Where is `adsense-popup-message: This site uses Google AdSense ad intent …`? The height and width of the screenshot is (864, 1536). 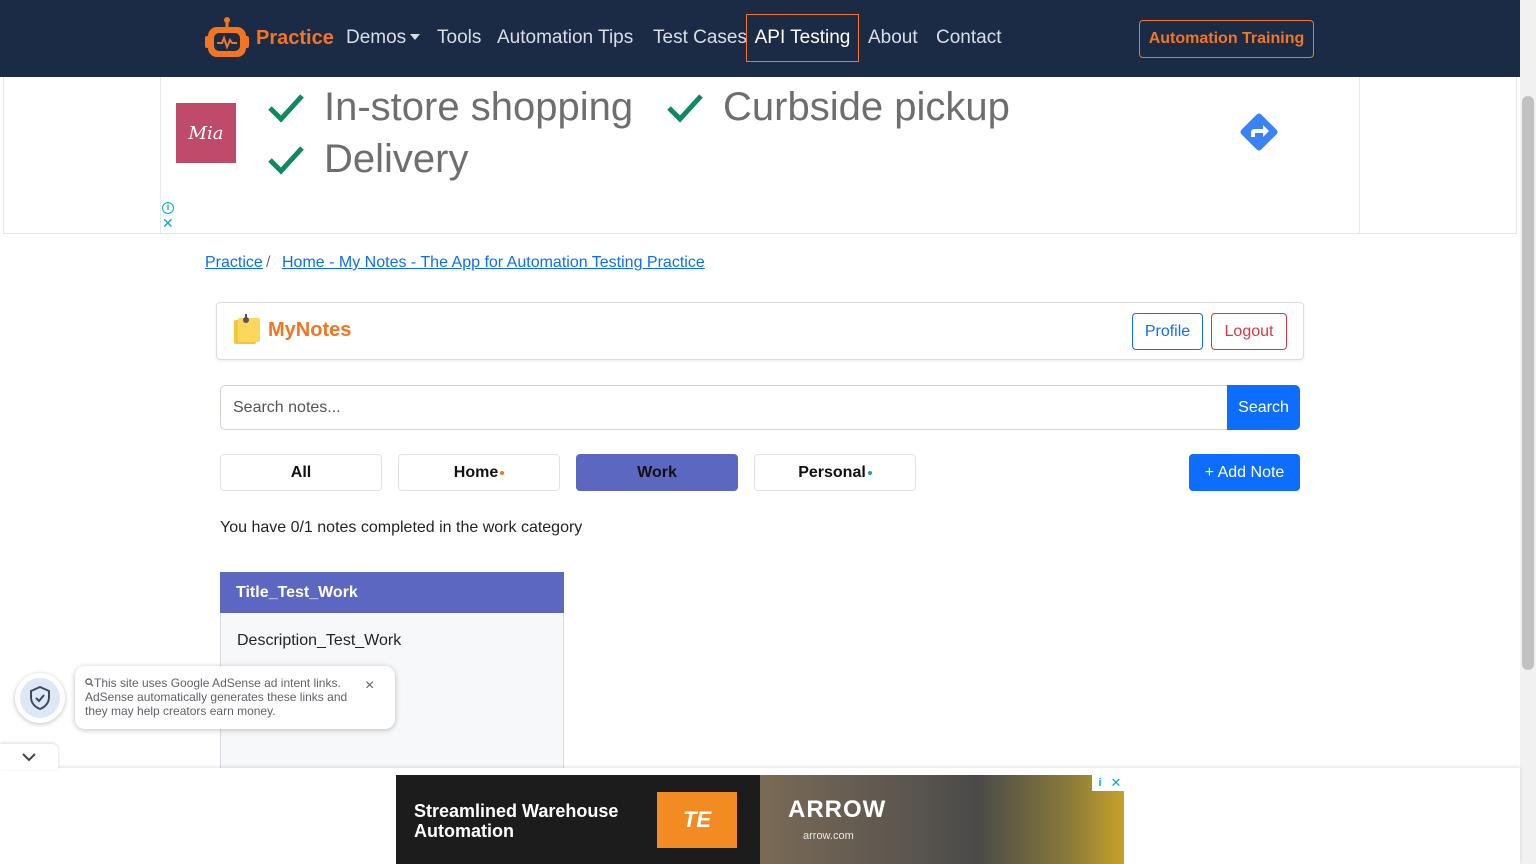 adsense-popup-message: This site uses Google AdSense ad intent … is located at coordinates (216, 697).